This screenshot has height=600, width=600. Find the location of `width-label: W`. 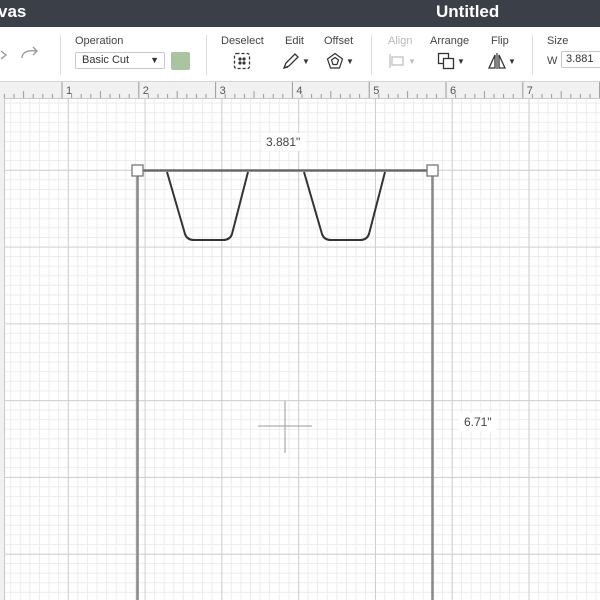

width-label: W is located at coordinates (552, 61).